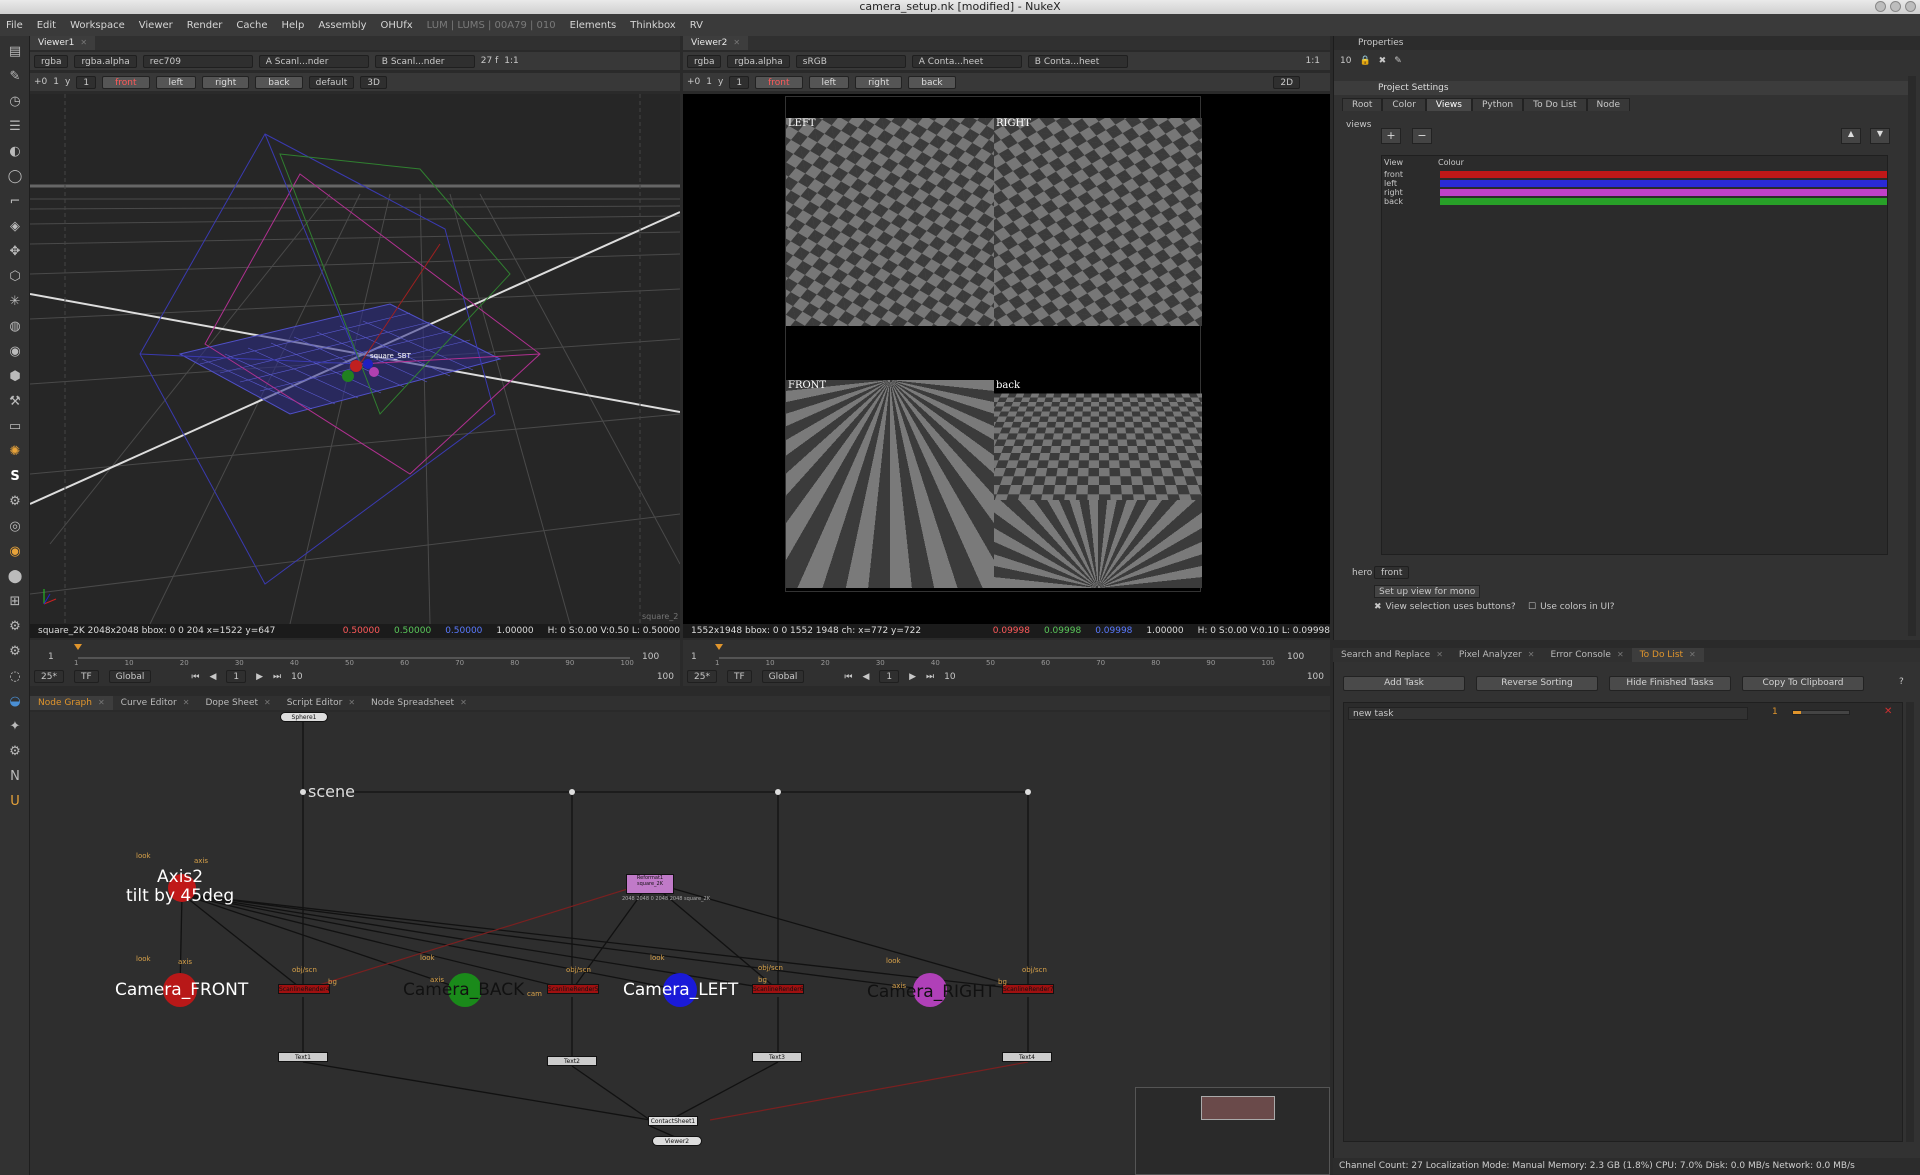 This screenshot has width=1920, height=1175. I want to click on task-progress-slider, so click(1821, 712).